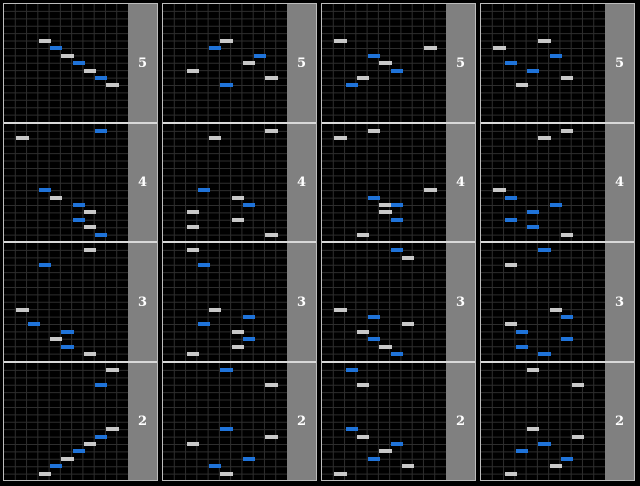 This screenshot has width=640, height=486. What do you see at coordinates (398, 183) in the screenshot?
I see `measure-block: 4` at bounding box center [398, 183].